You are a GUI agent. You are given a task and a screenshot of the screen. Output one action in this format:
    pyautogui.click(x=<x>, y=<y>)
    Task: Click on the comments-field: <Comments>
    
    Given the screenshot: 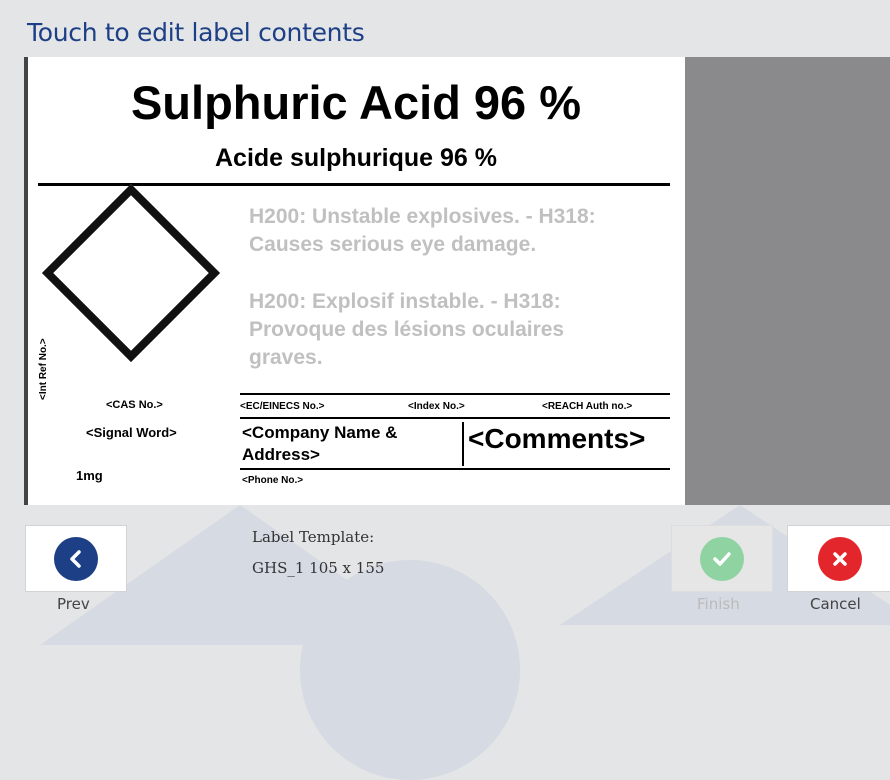 What is the action you would take?
    pyautogui.click(x=556, y=439)
    